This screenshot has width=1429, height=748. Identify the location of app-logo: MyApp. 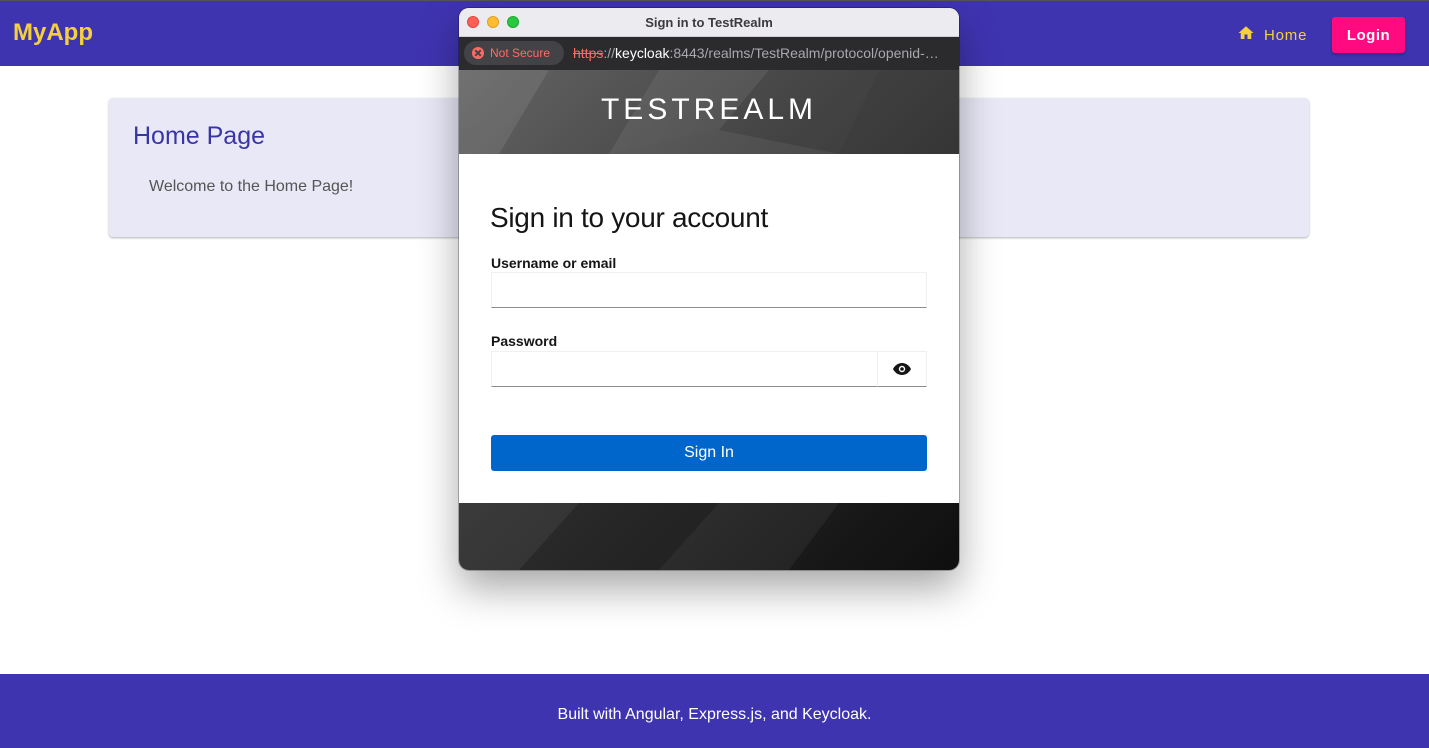
(53, 33).